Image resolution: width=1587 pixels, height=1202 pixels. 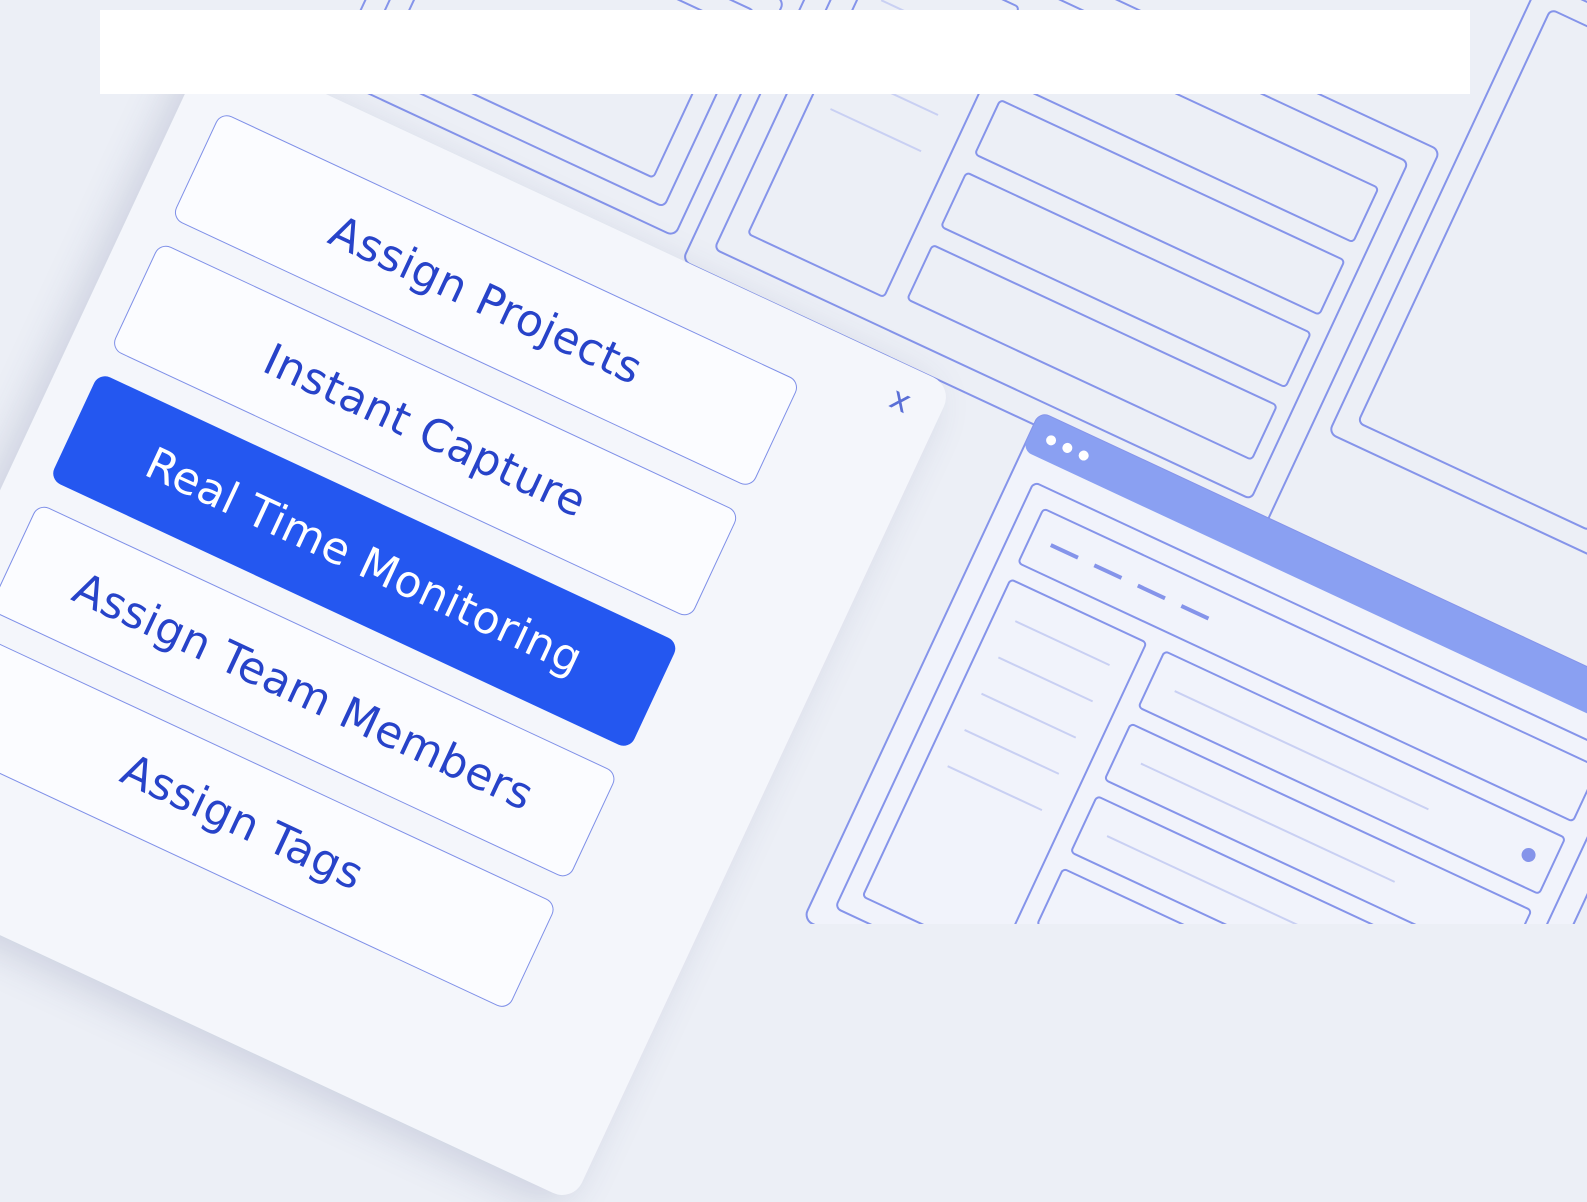 I want to click on close-icon: x, so click(x=900, y=399).